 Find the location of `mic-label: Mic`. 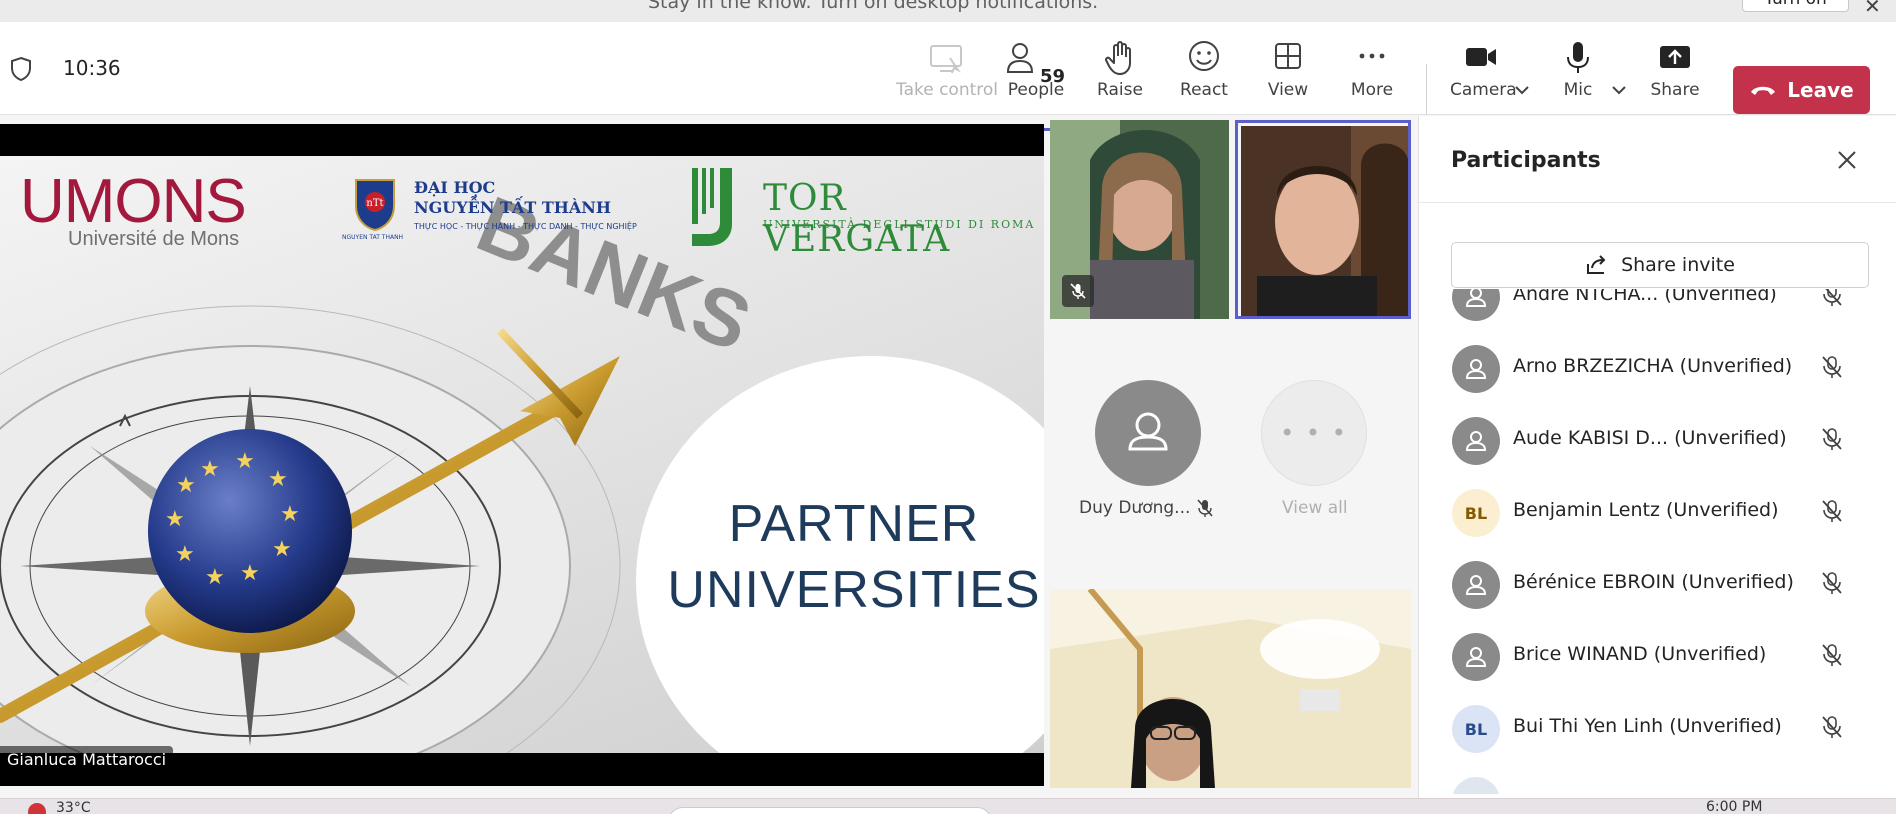

mic-label: Mic is located at coordinates (1578, 90).